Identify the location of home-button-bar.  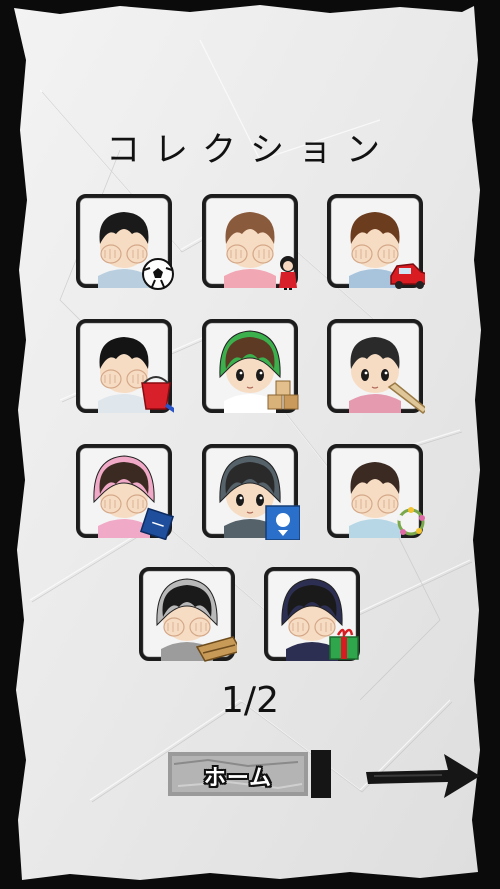
(321, 774).